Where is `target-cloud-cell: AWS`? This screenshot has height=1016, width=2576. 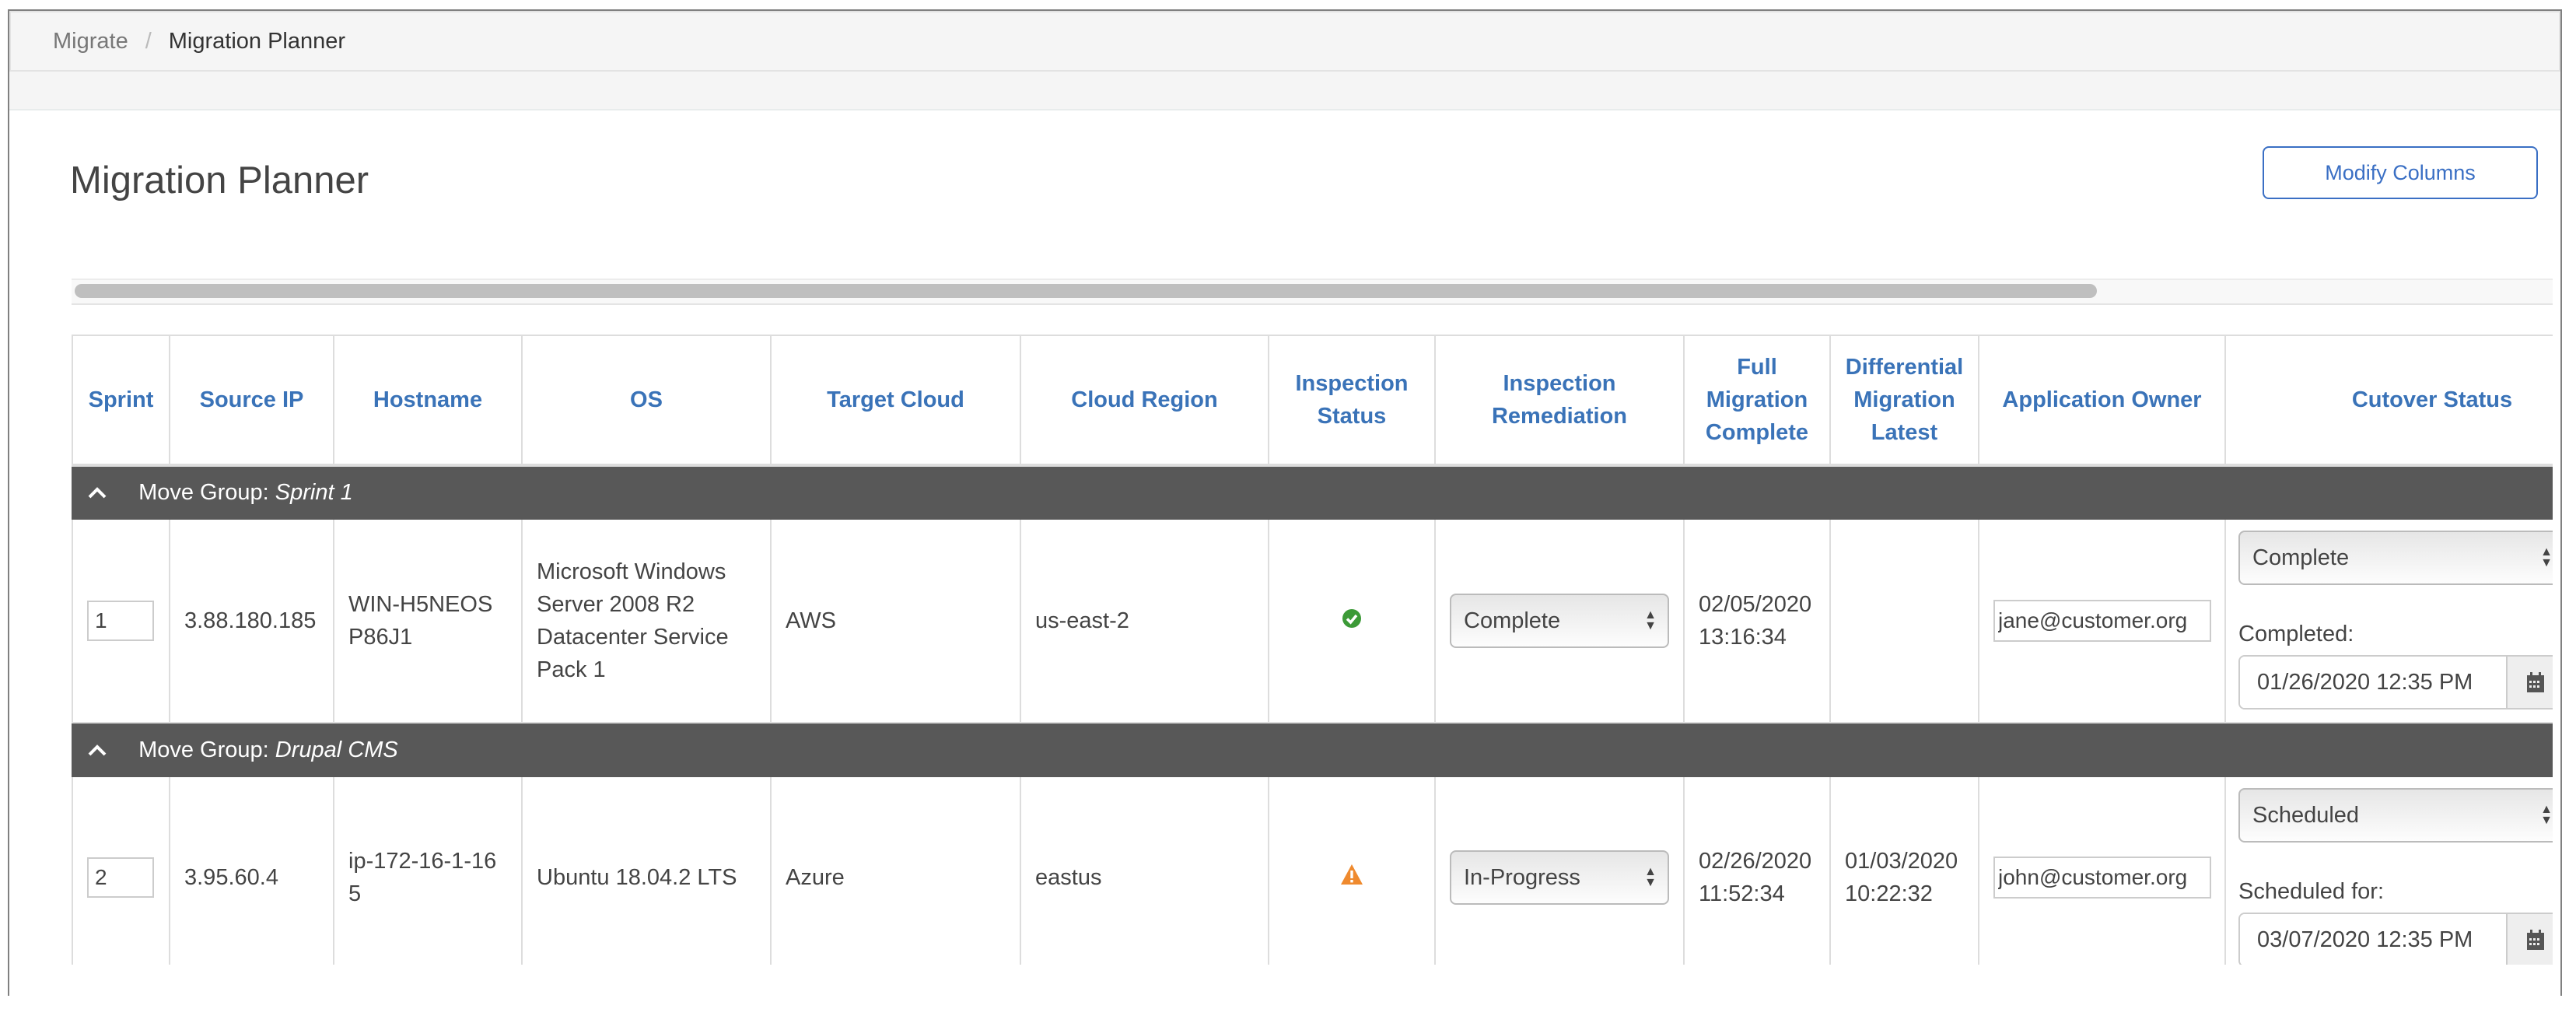 target-cloud-cell: AWS is located at coordinates (895, 620).